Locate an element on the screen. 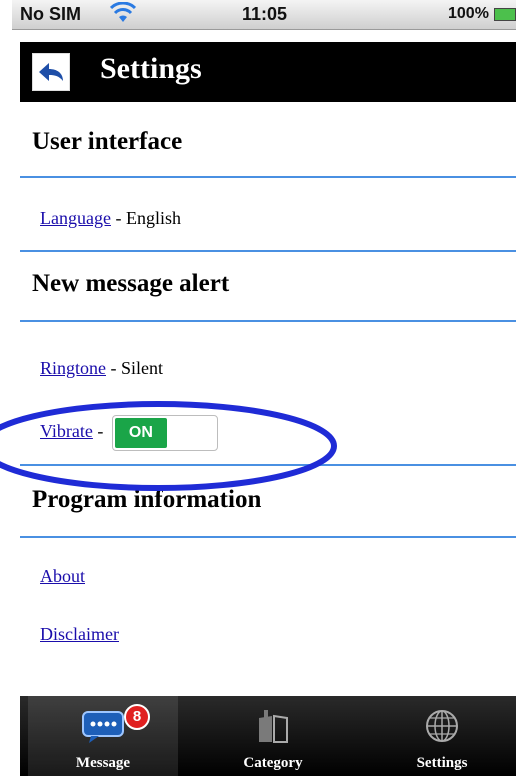 The width and height of the screenshot is (516, 776). book-icon is located at coordinates (273, 726).